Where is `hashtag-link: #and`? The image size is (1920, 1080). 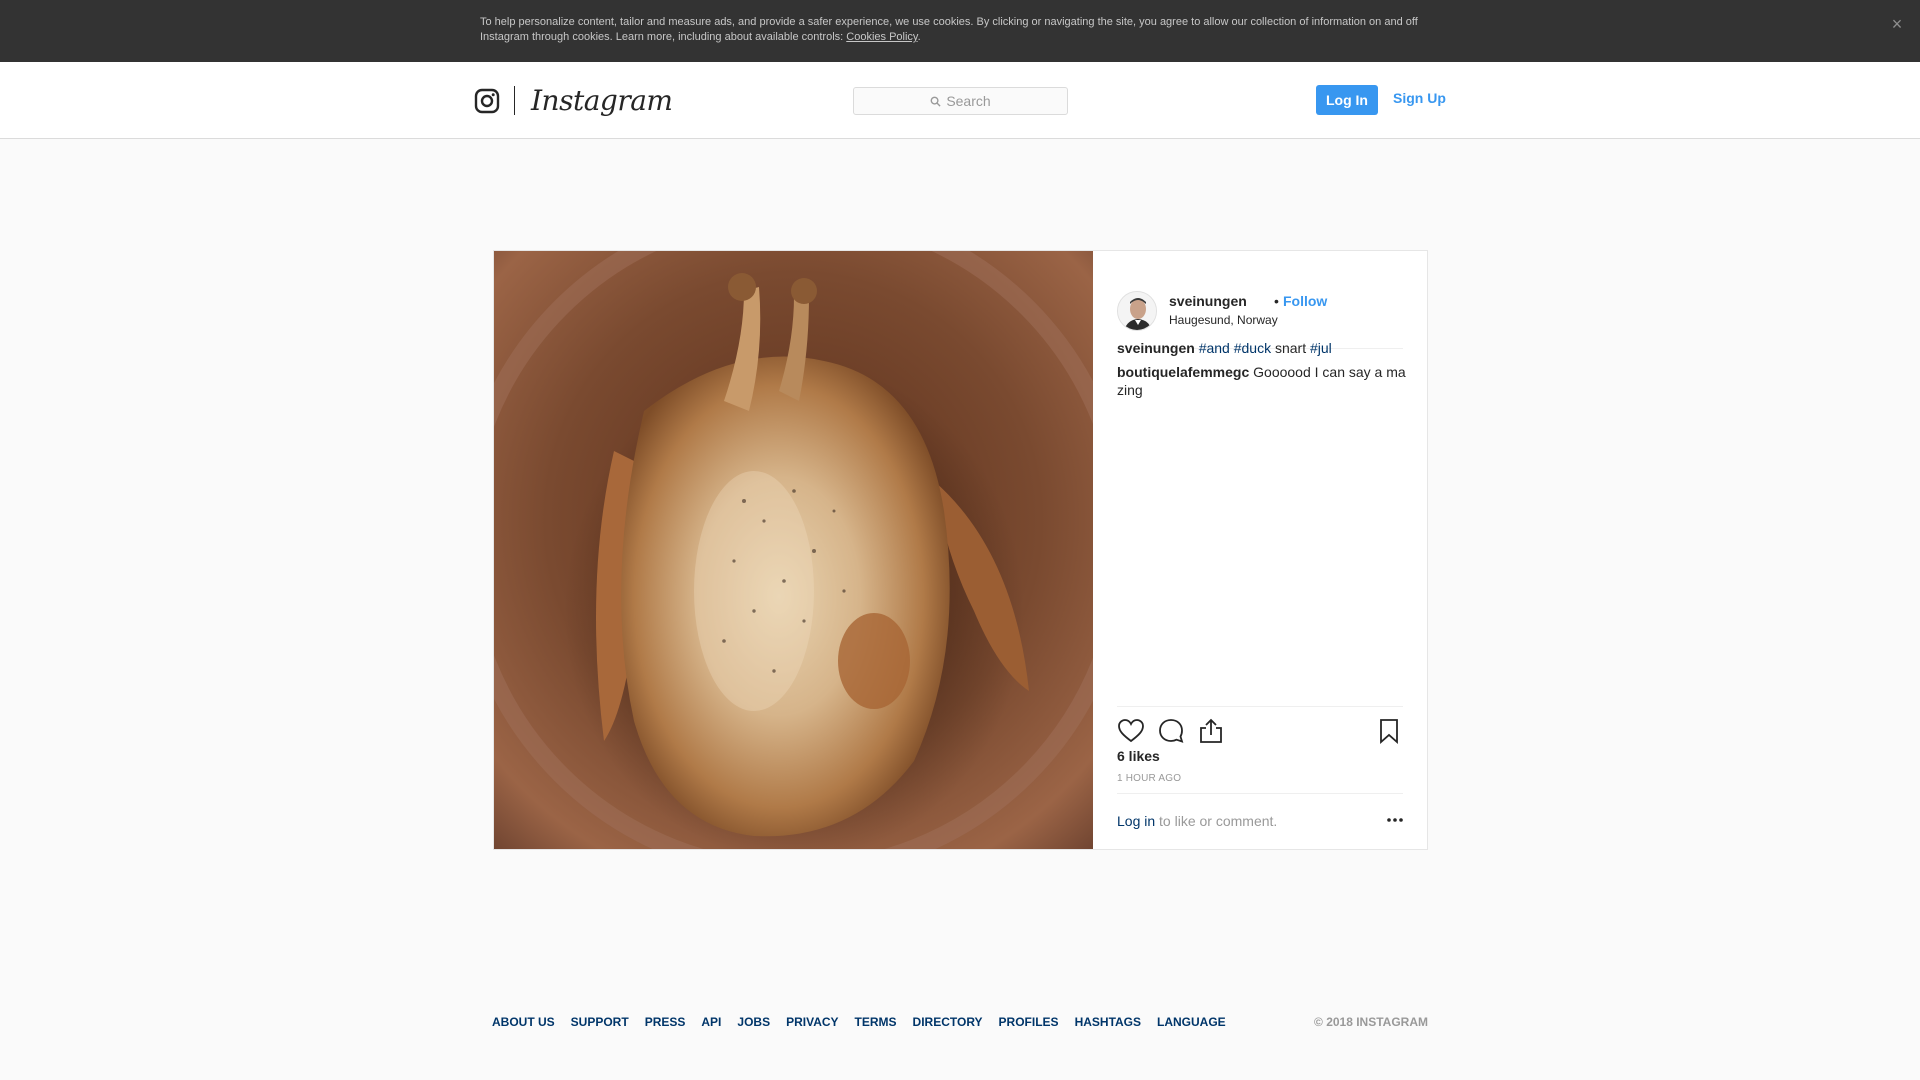 hashtag-link: #and is located at coordinates (1214, 348).